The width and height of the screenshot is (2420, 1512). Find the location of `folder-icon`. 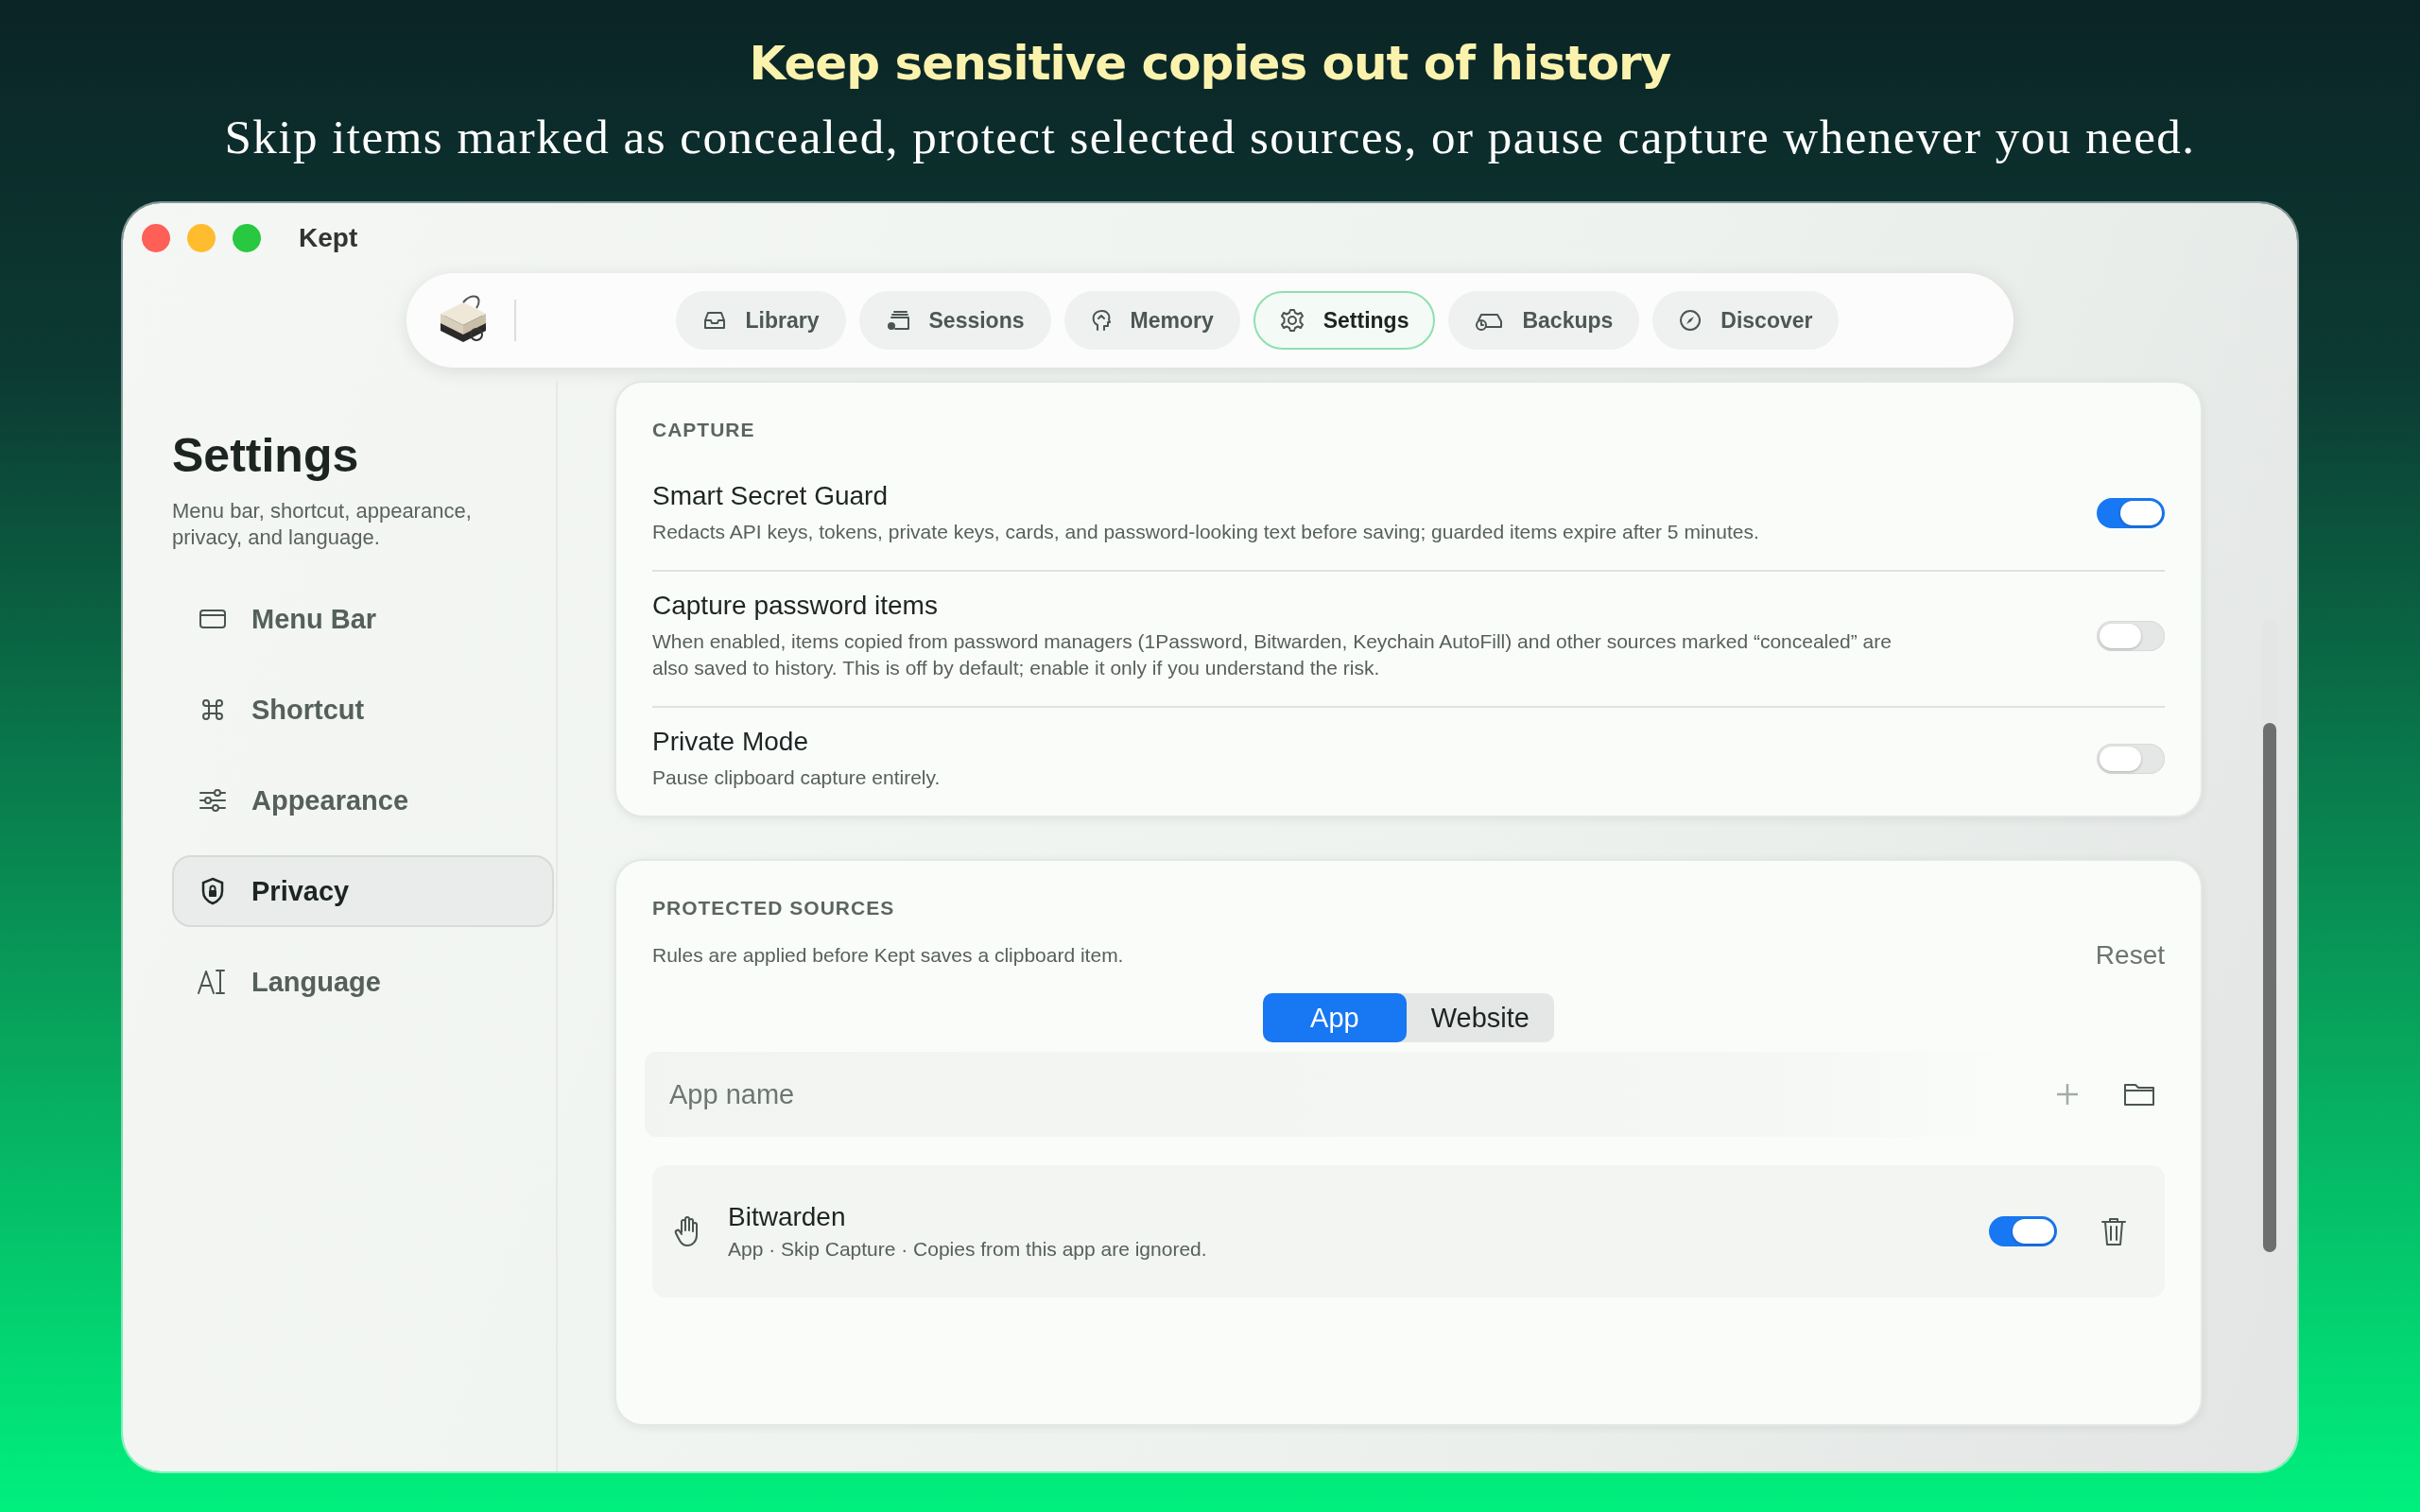

folder-icon is located at coordinates (2139, 1094).